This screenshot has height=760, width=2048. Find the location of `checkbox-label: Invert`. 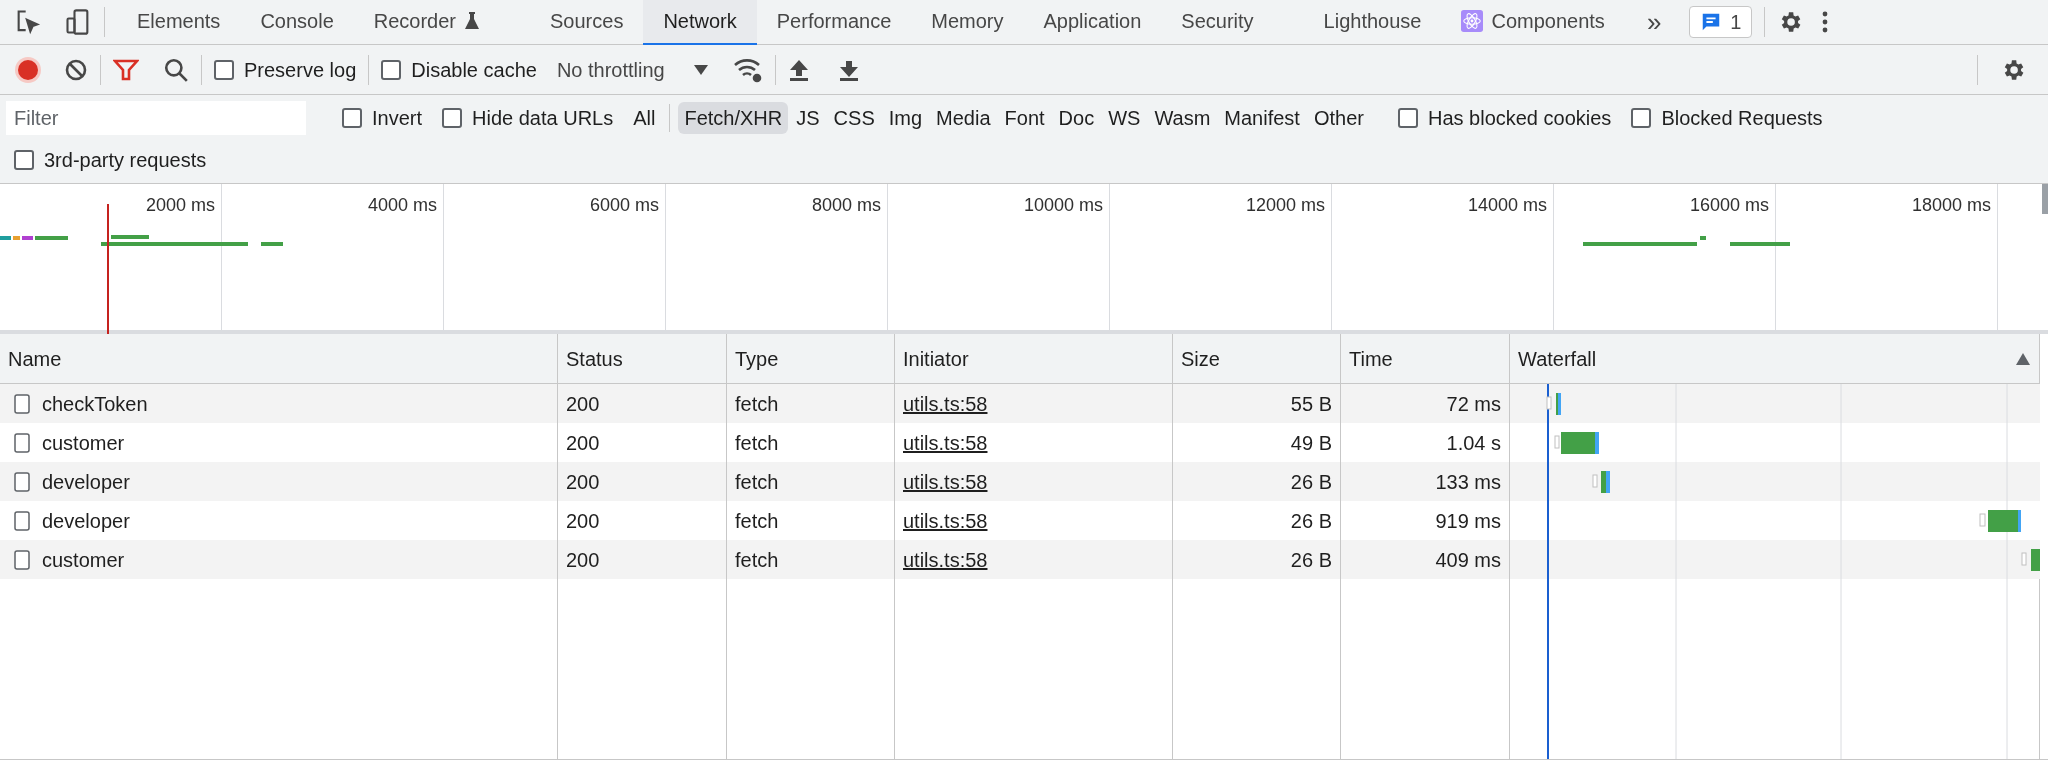

checkbox-label: Invert is located at coordinates (397, 118).